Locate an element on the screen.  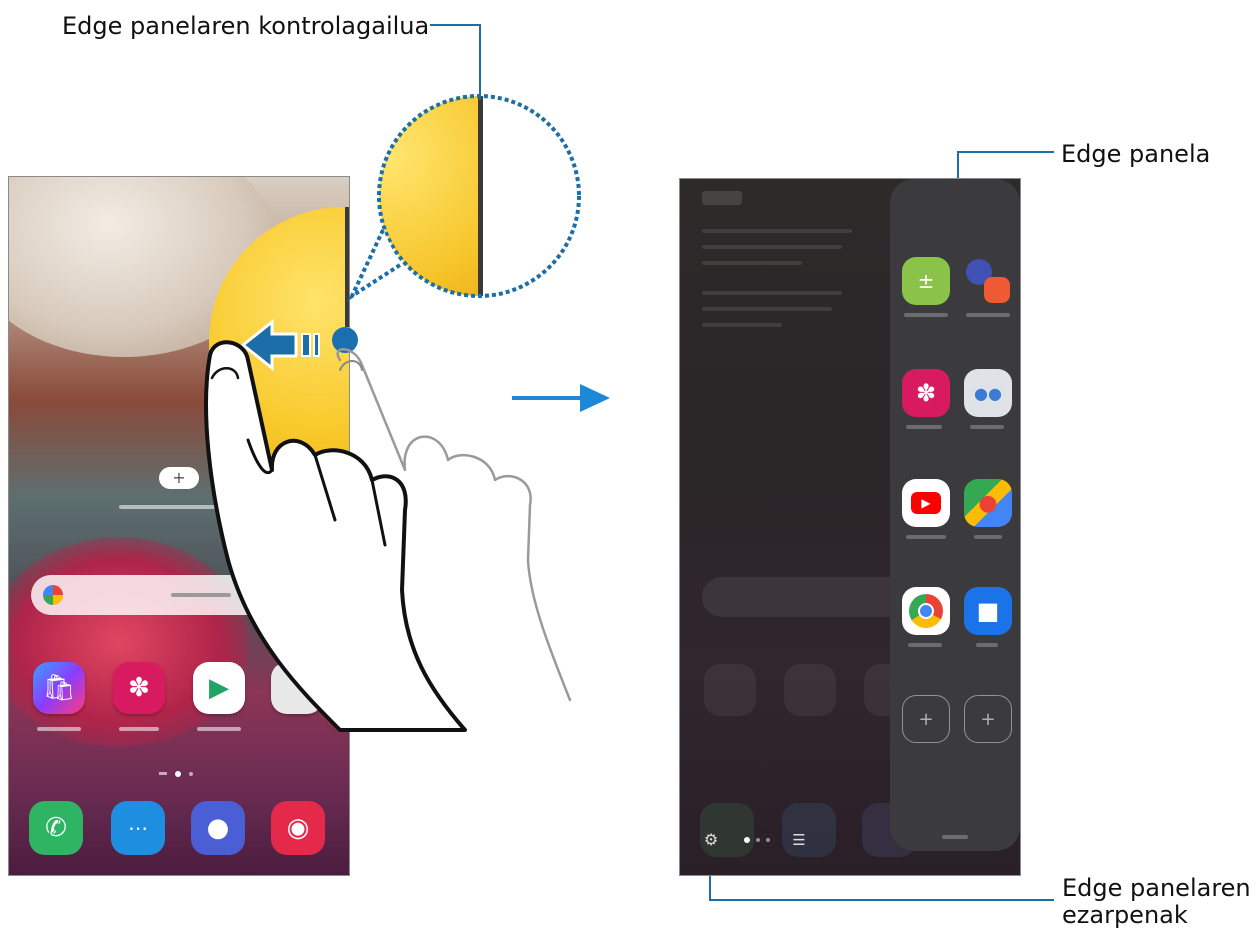
panel-edit-label is located at coordinates (955, 837).